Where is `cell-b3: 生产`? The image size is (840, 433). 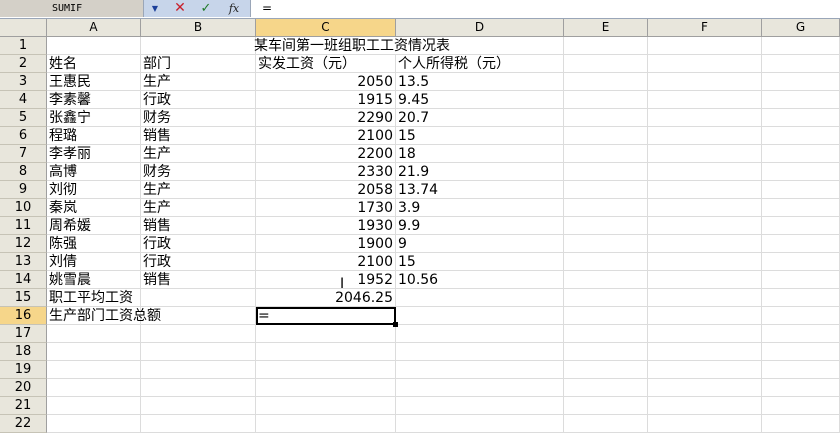 cell-b3: 生产 is located at coordinates (198, 82).